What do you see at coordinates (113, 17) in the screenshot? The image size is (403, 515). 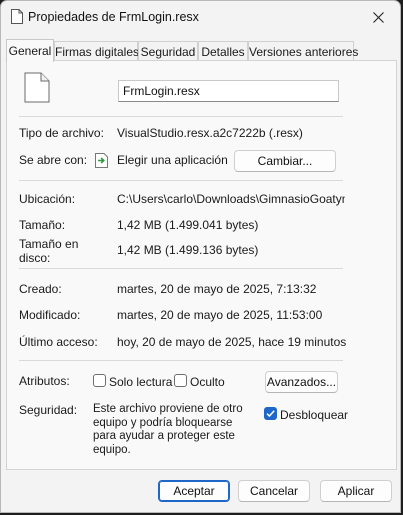 I see `window-title: Propiedades de FrmLogin.resx` at bounding box center [113, 17].